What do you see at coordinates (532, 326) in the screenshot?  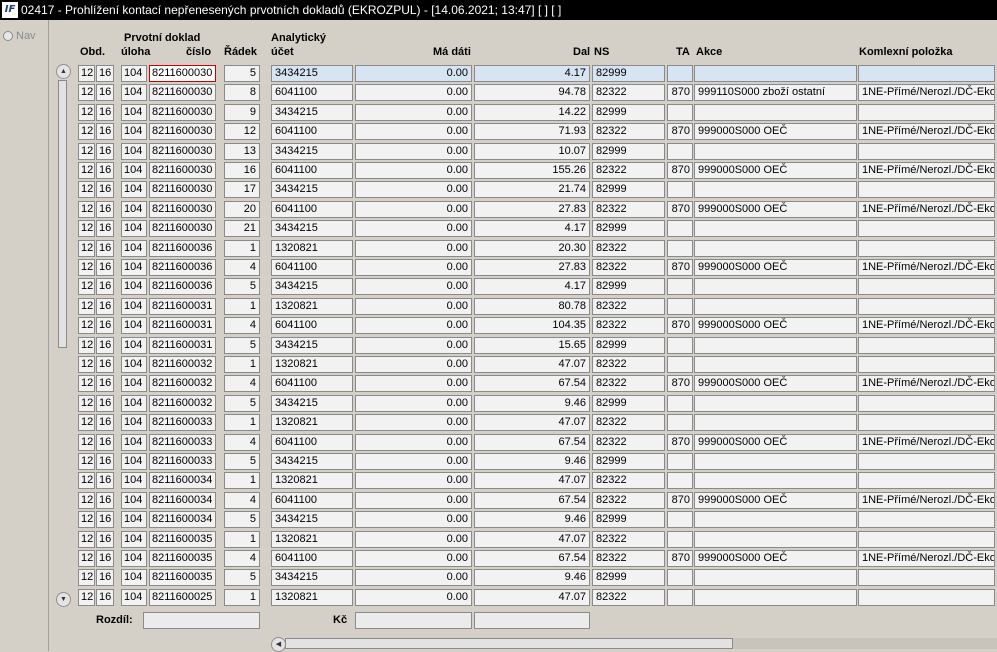 I see `dal-cell: 104.35` at bounding box center [532, 326].